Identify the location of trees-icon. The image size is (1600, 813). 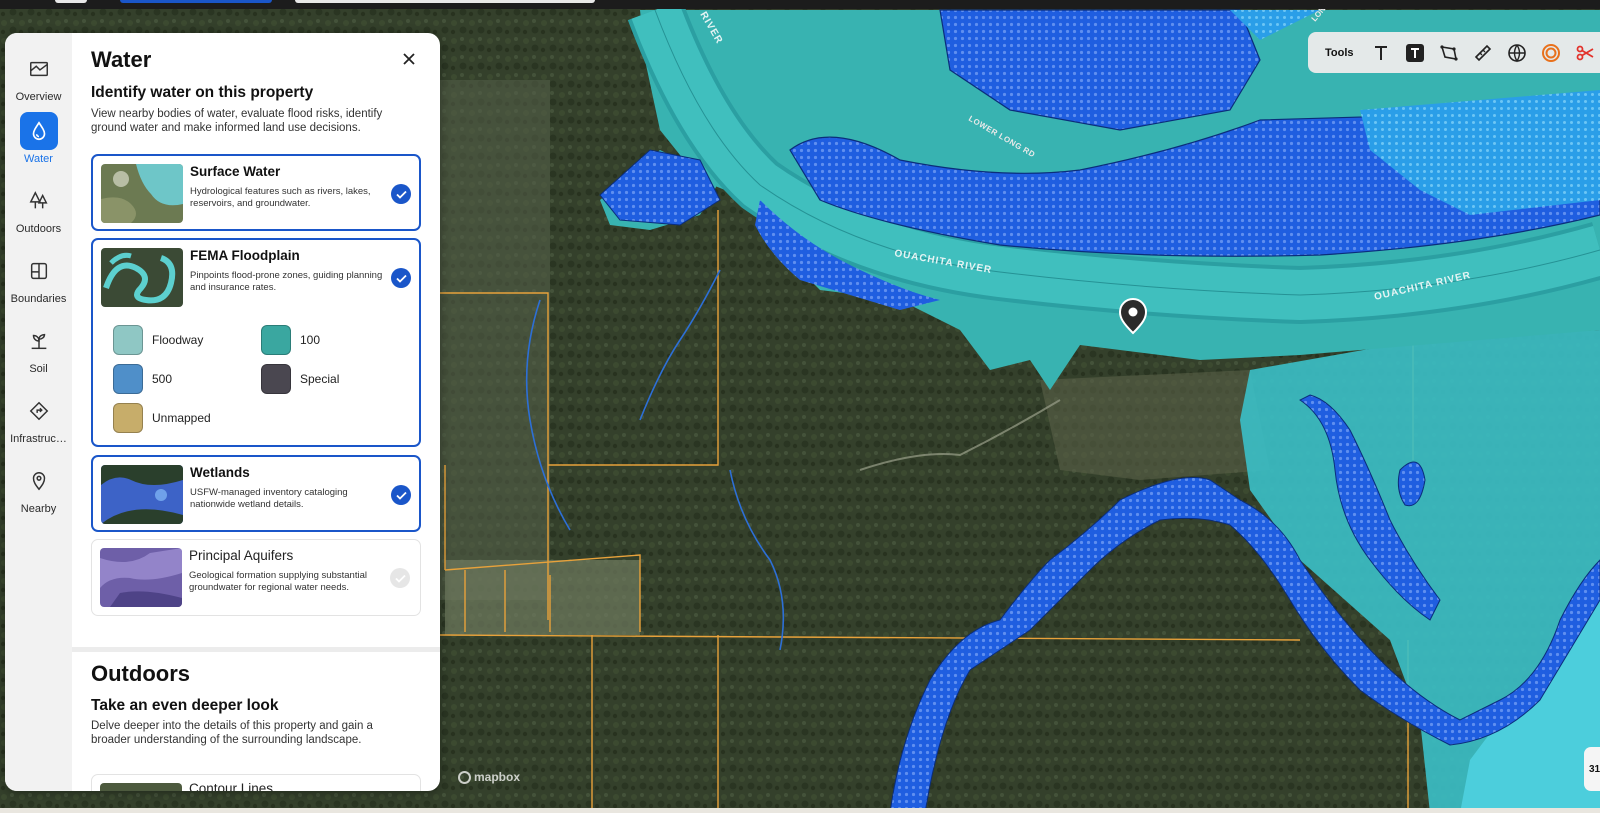
(39, 201).